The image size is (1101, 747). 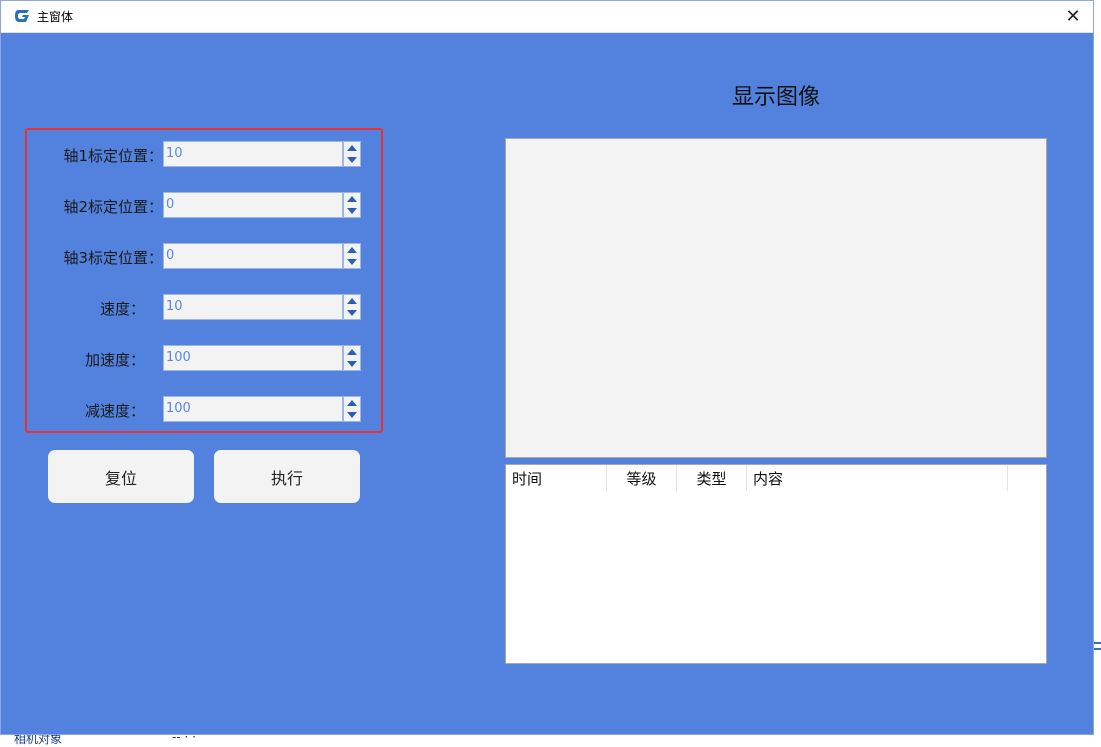 I want to click on log-column-type: 类型, so click(x=712, y=478).